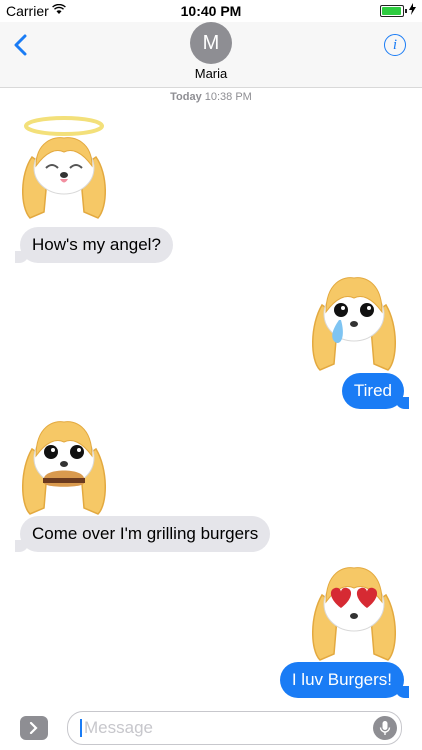 This screenshot has height=750, width=422. What do you see at coordinates (354, 615) in the screenshot?
I see `heart-eyes-dog-sticker` at bounding box center [354, 615].